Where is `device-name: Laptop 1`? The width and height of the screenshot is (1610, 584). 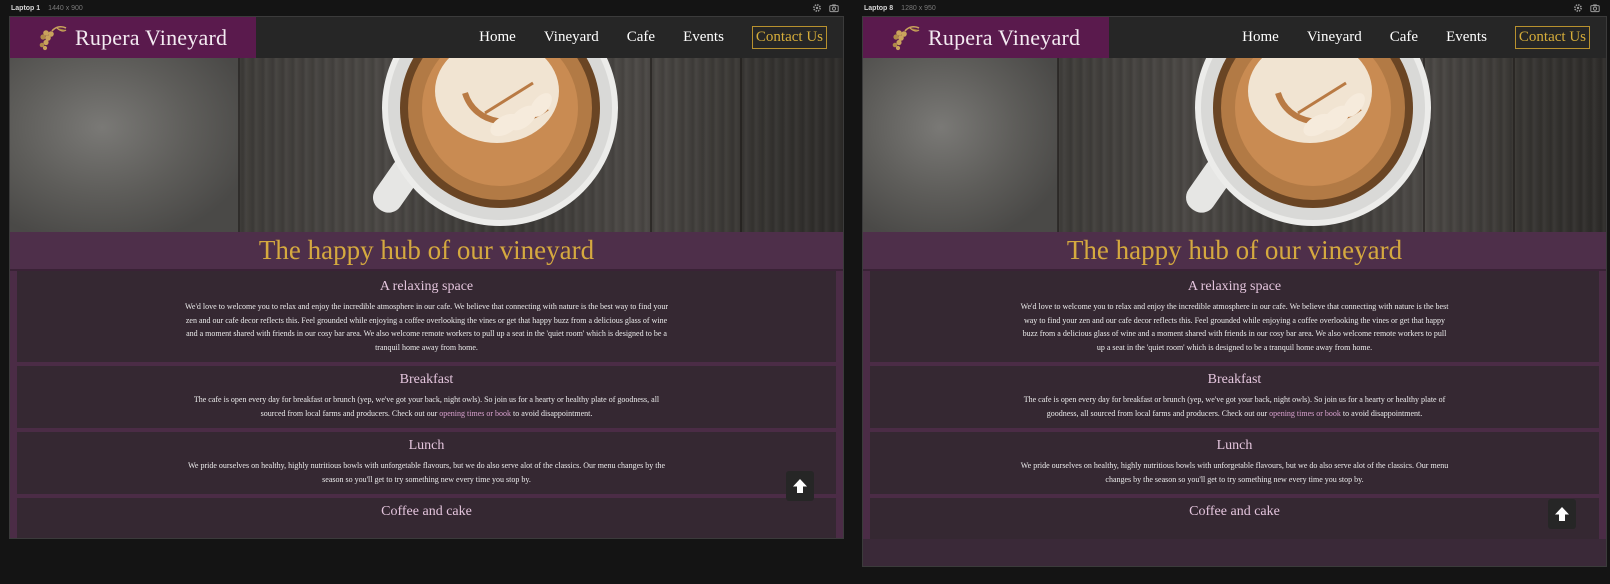
device-name: Laptop 1 is located at coordinates (26, 8).